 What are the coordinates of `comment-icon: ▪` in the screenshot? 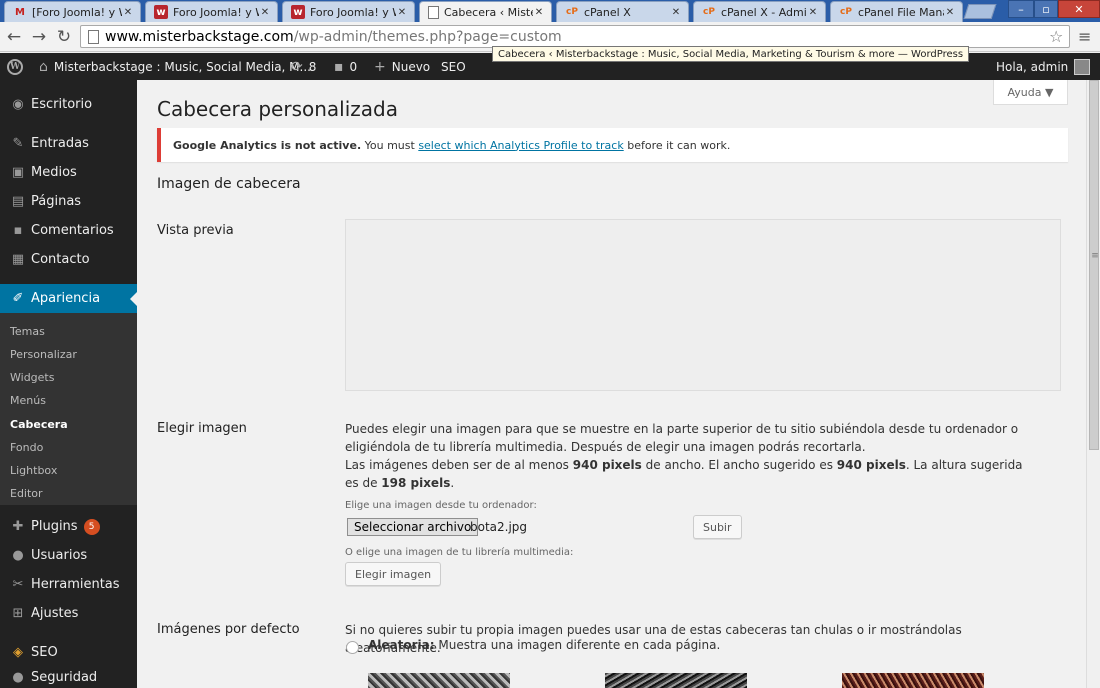 It's located at (339, 66).